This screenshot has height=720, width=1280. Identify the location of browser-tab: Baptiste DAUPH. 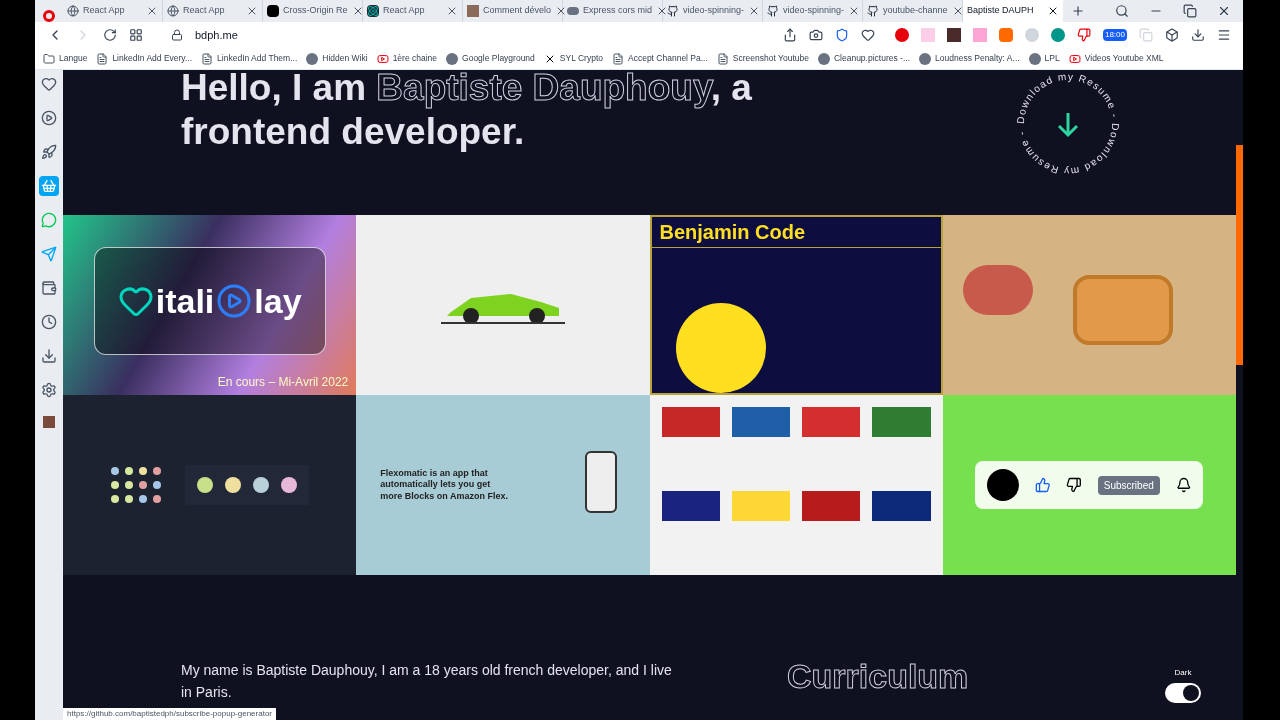
(1013, 11).